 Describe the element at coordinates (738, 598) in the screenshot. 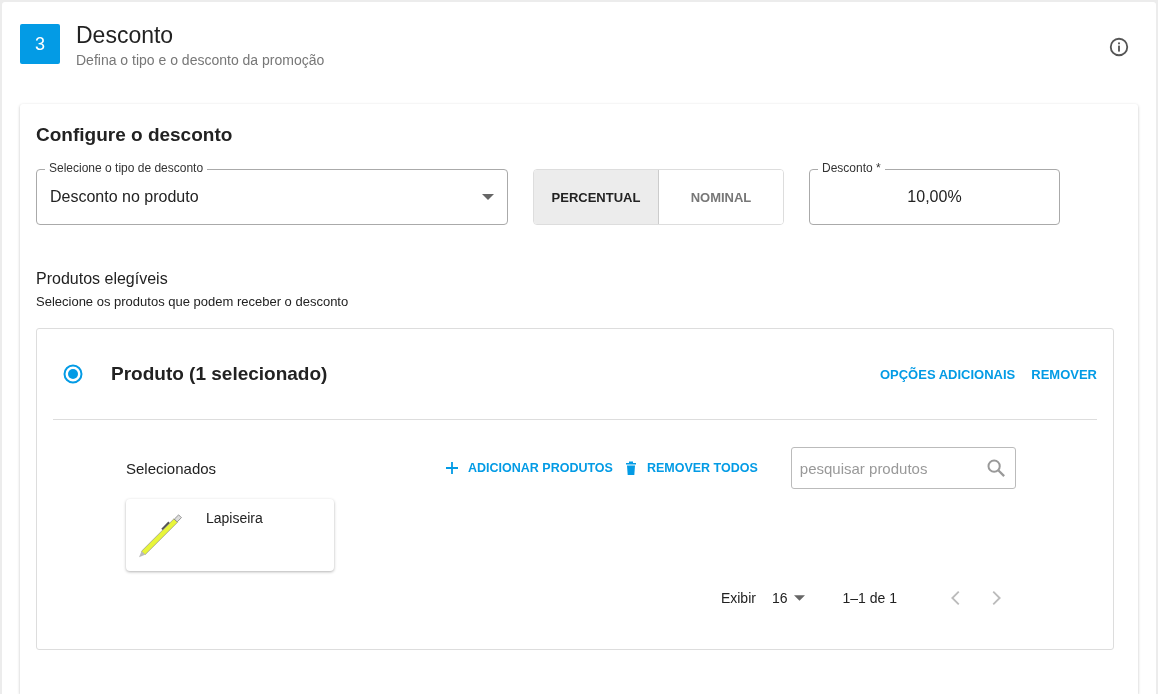

I see `page-size-label: Exibir` at that location.